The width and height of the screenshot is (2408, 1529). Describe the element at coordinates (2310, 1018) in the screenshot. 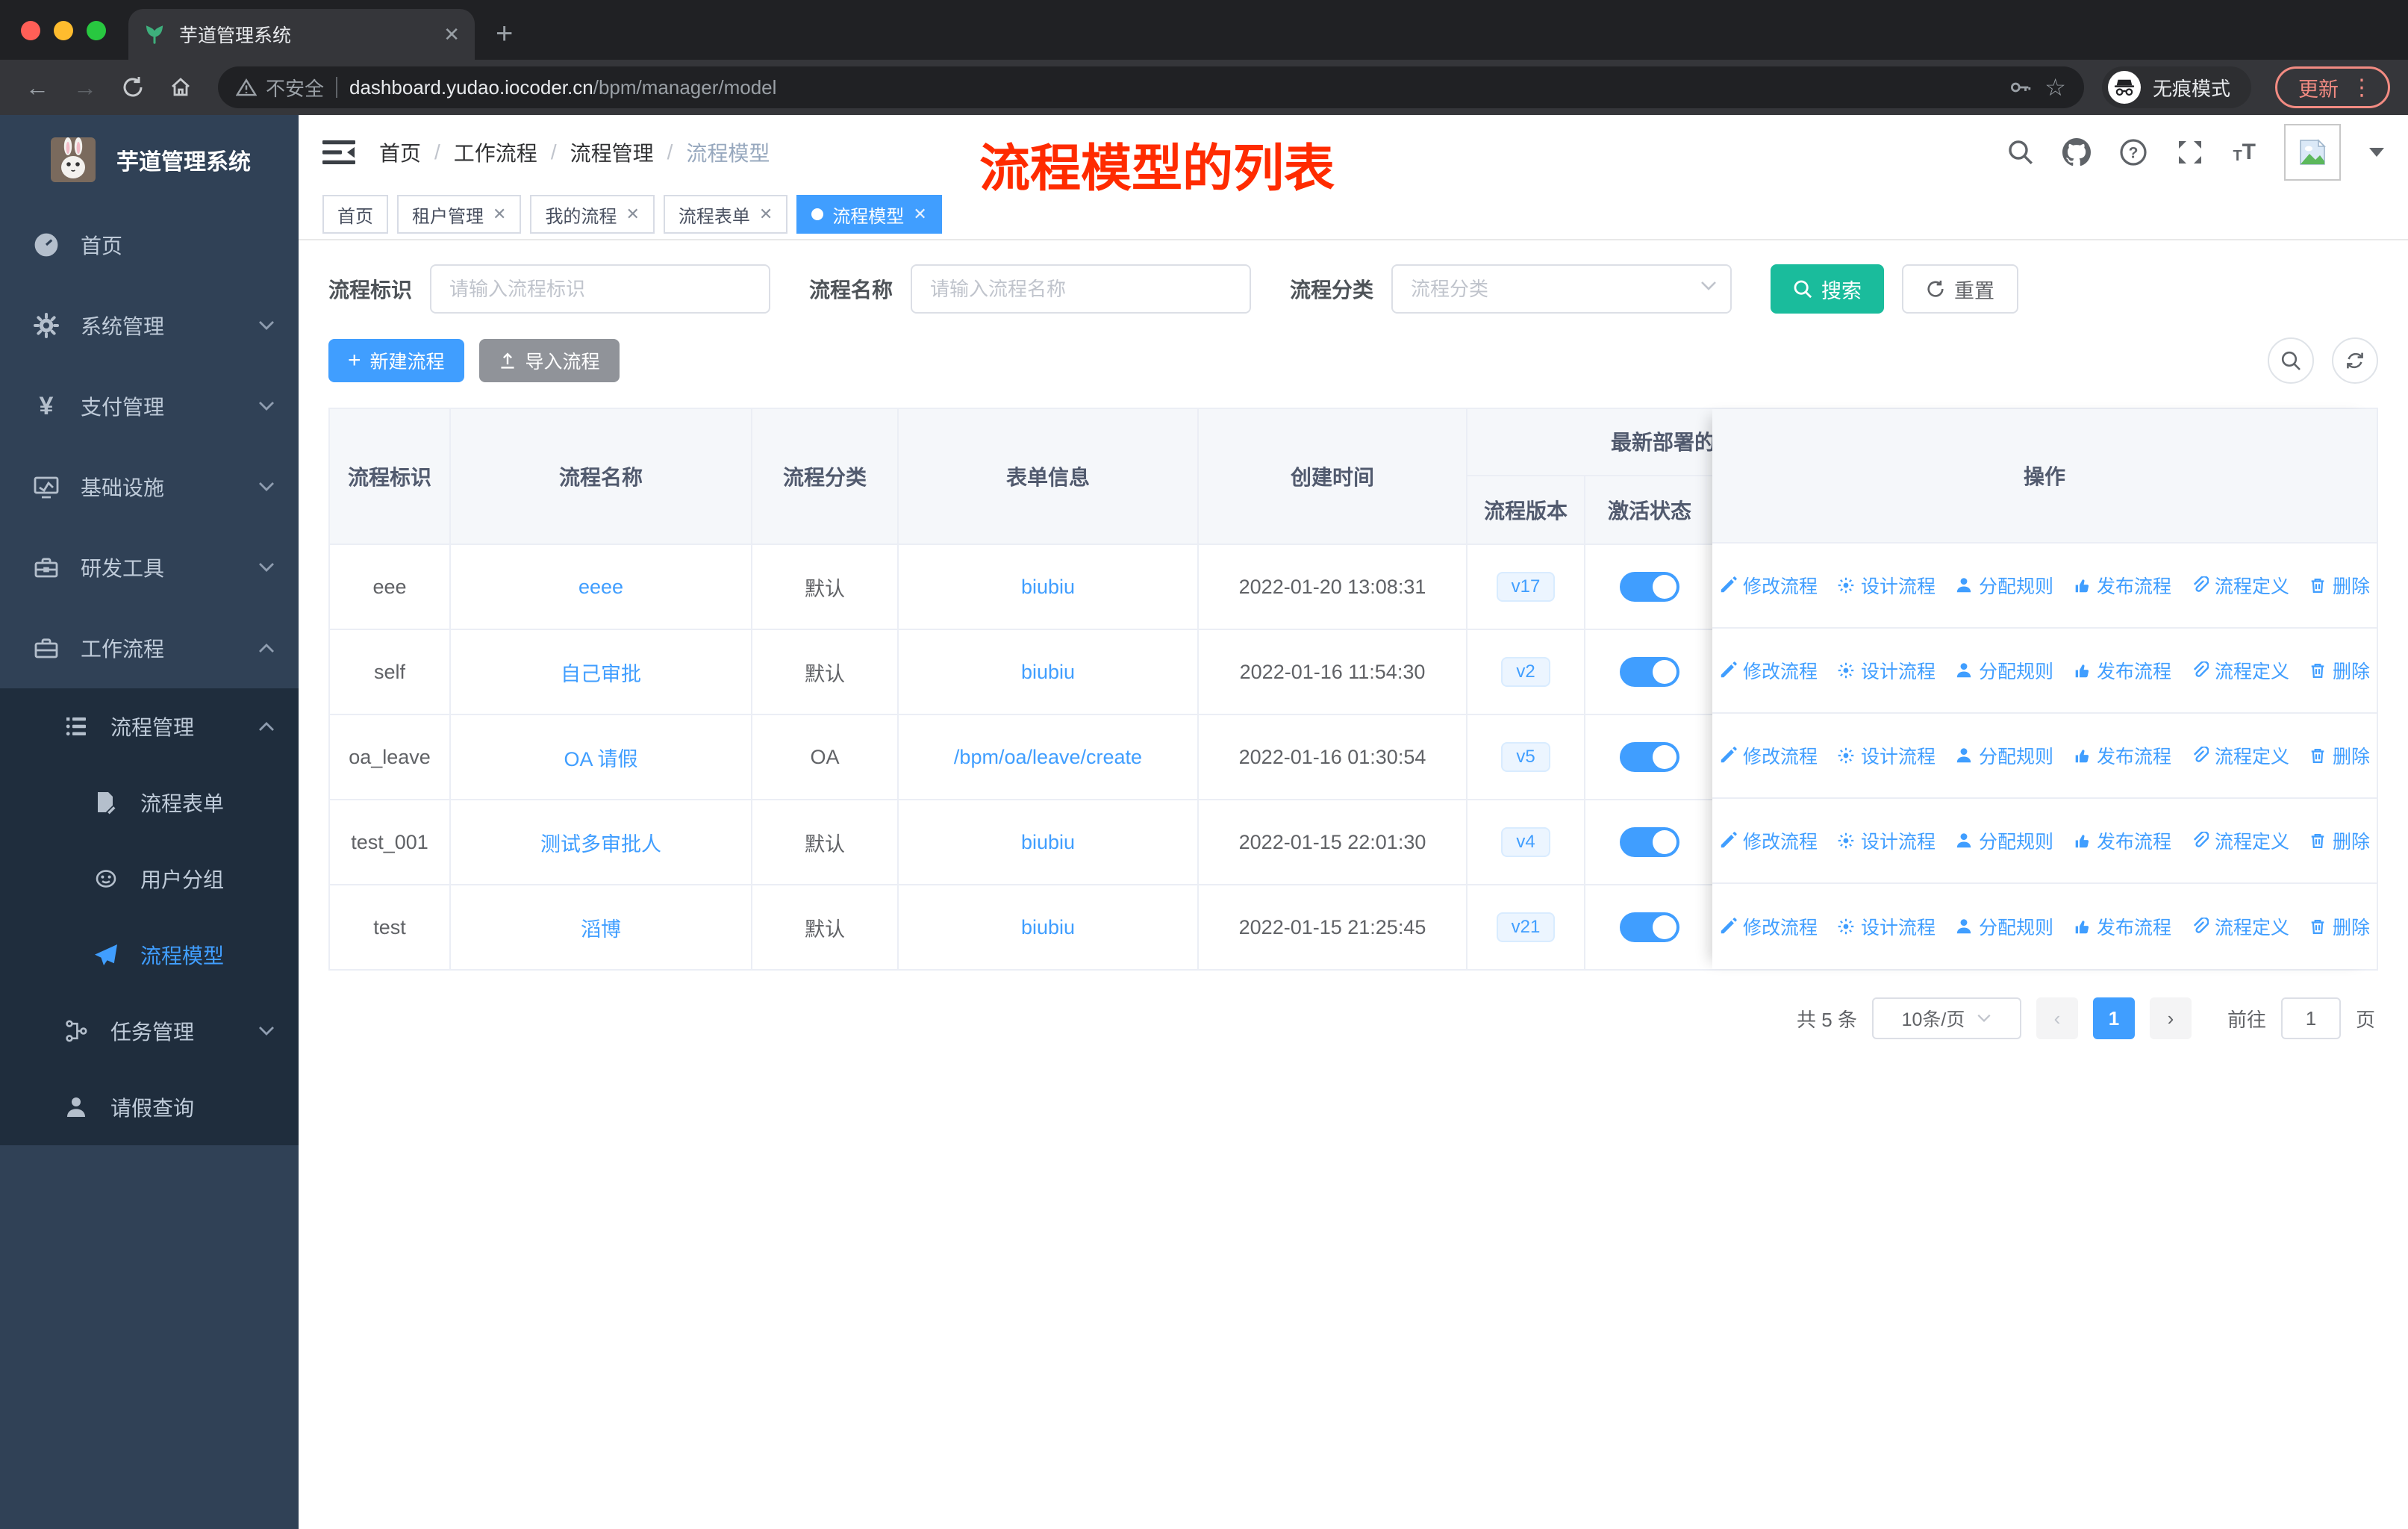

I see `goto-page-input` at that location.